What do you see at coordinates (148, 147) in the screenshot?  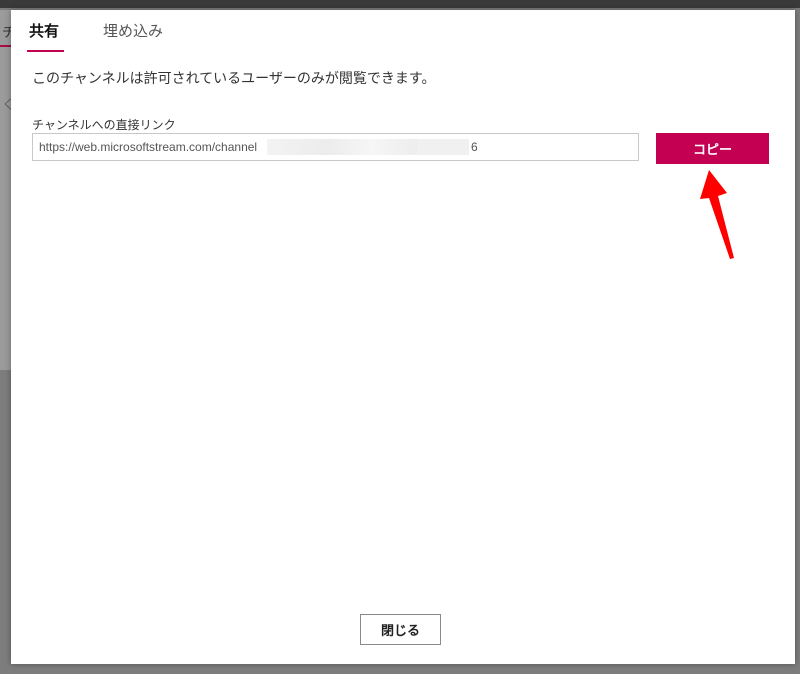 I see `link-value-prefix: https://web.microsoftstream.com/channel` at bounding box center [148, 147].